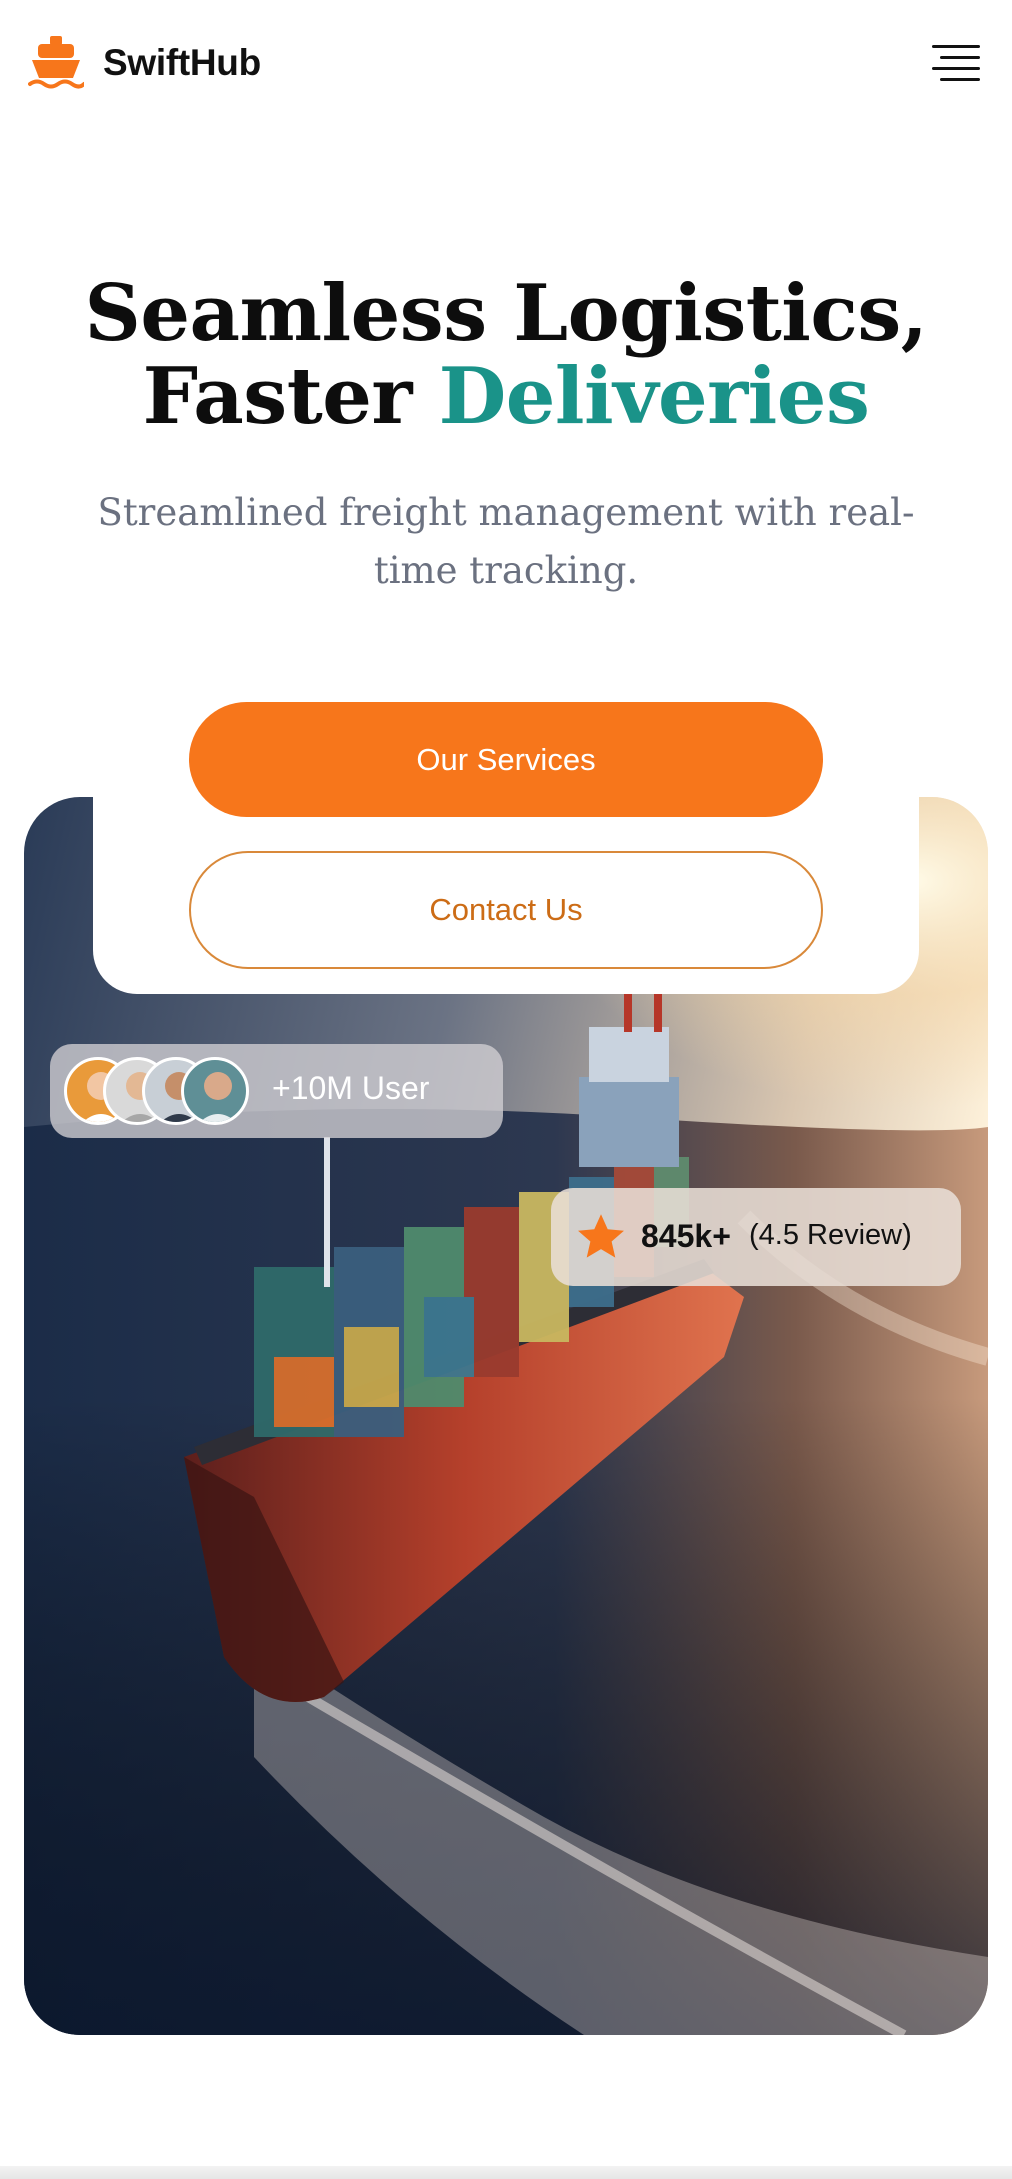 Image resolution: width=1012 pixels, height=2179 pixels. Describe the element at coordinates (686, 1236) in the screenshot. I see `reviews-count: 845k+` at that location.